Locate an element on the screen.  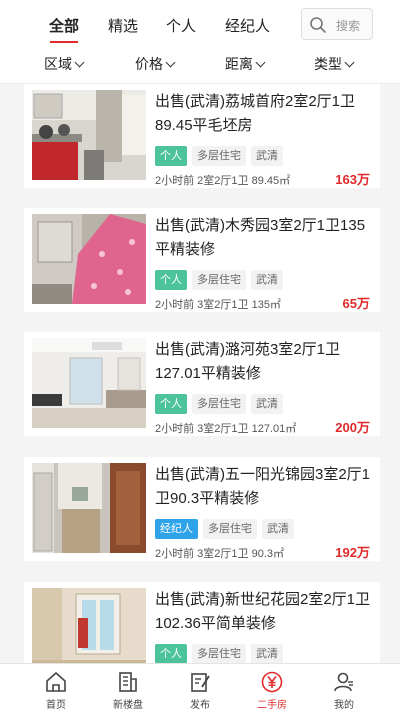
nav-profile: 我的 is located at coordinates (344, 687).